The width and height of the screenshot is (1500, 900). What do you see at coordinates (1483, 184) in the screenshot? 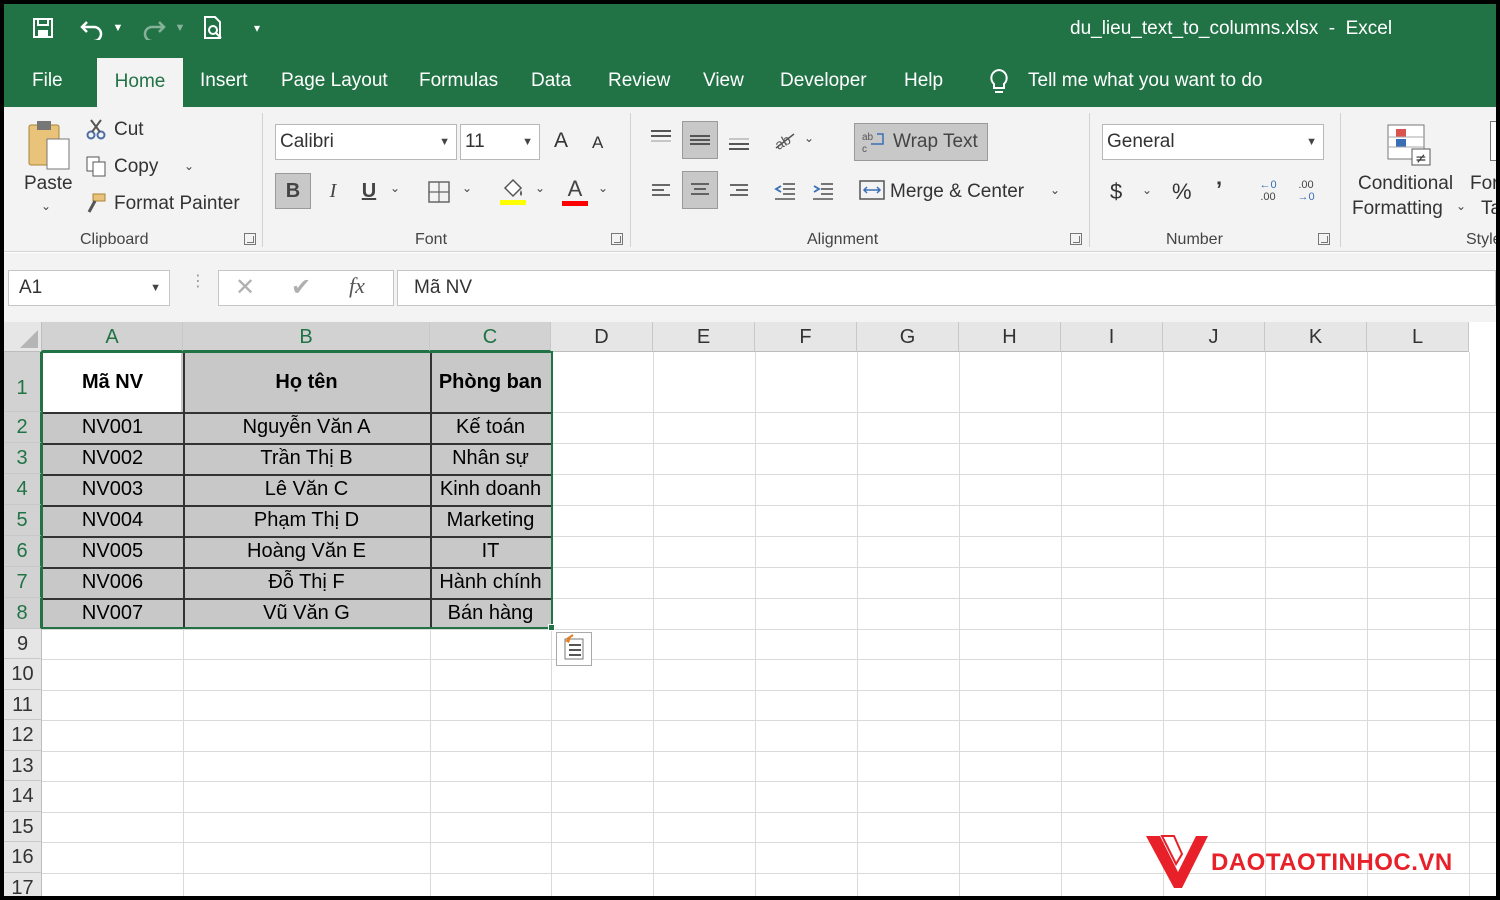
I see `format-as-table-label-1: For` at bounding box center [1483, 184].